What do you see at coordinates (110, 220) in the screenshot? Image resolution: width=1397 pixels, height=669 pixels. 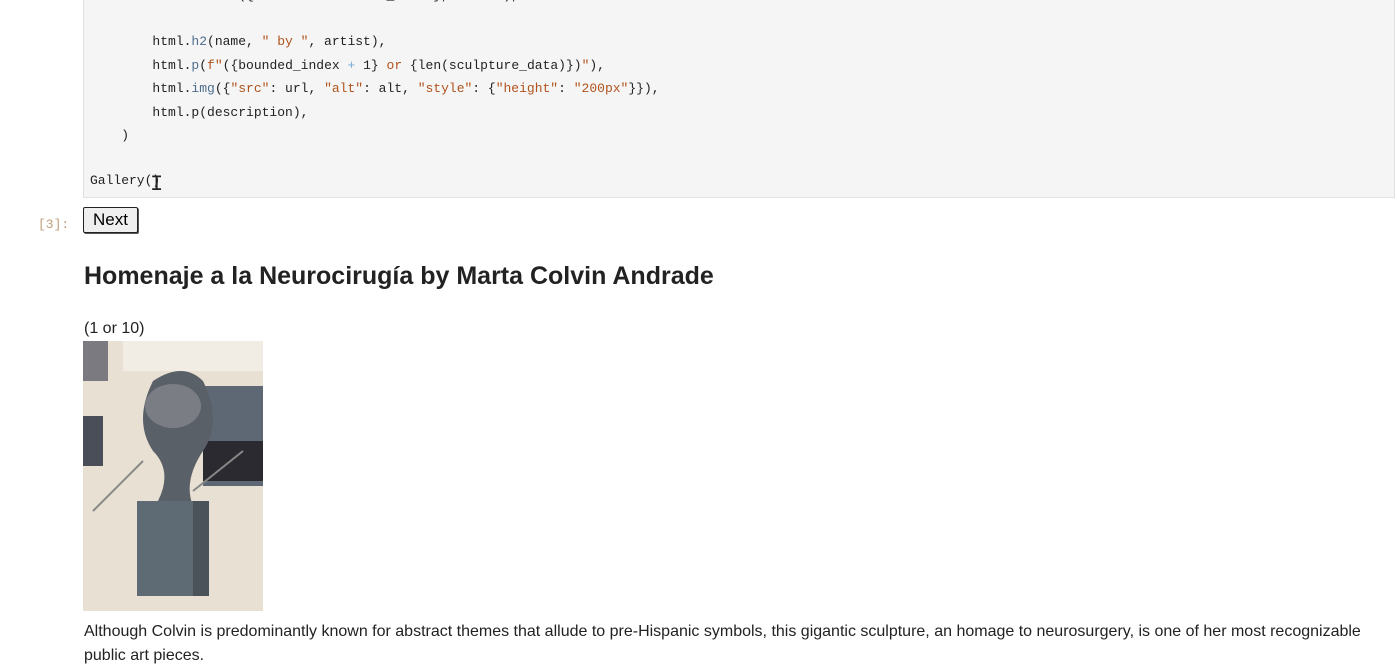 I see `next-button: Next` at bounding box center [110, 220].